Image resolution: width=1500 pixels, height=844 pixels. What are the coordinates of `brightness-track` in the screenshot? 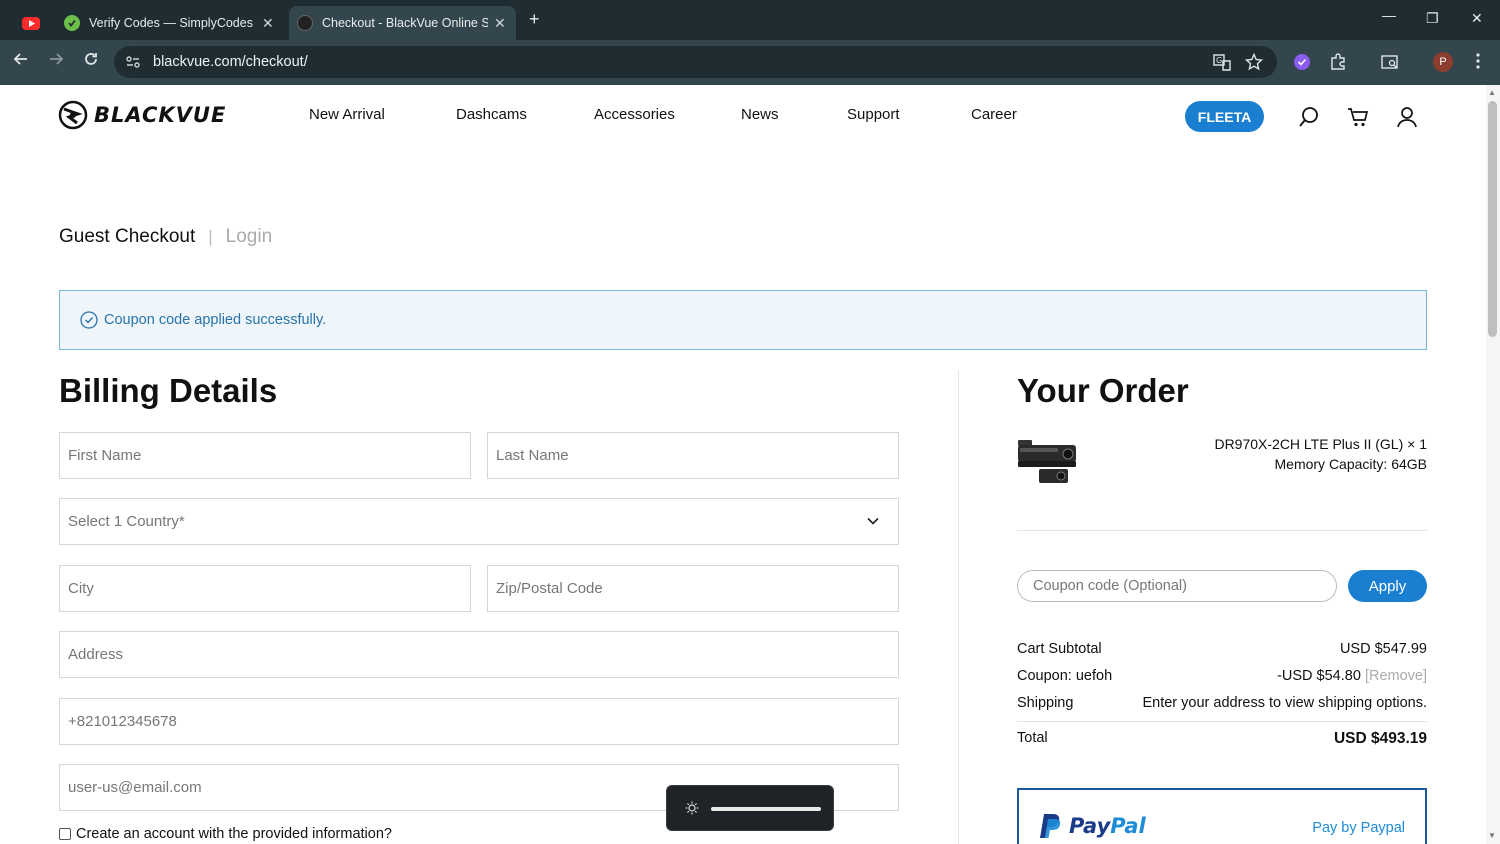 It's located at (766, 809).